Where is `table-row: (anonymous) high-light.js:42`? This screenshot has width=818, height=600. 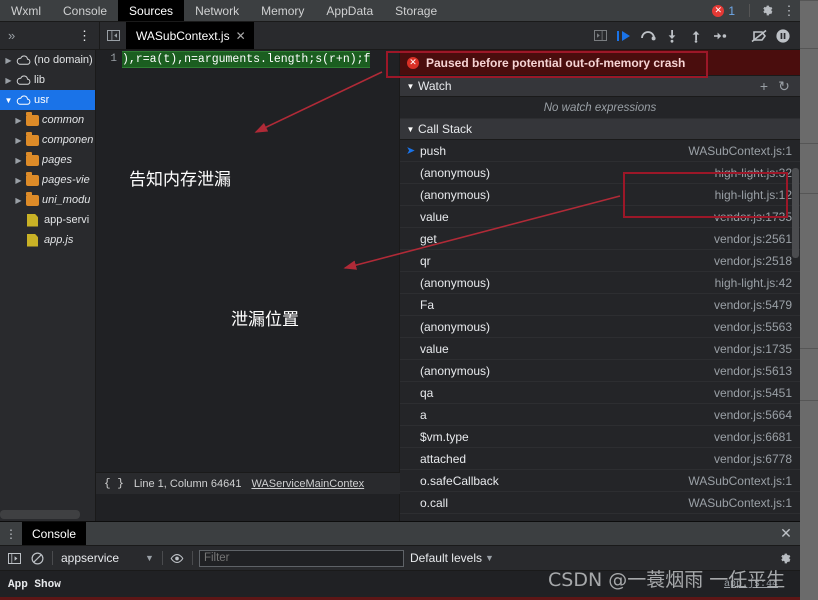 table-row: (anonymous) high-light.js:42 is located at coordinates (600, 283).